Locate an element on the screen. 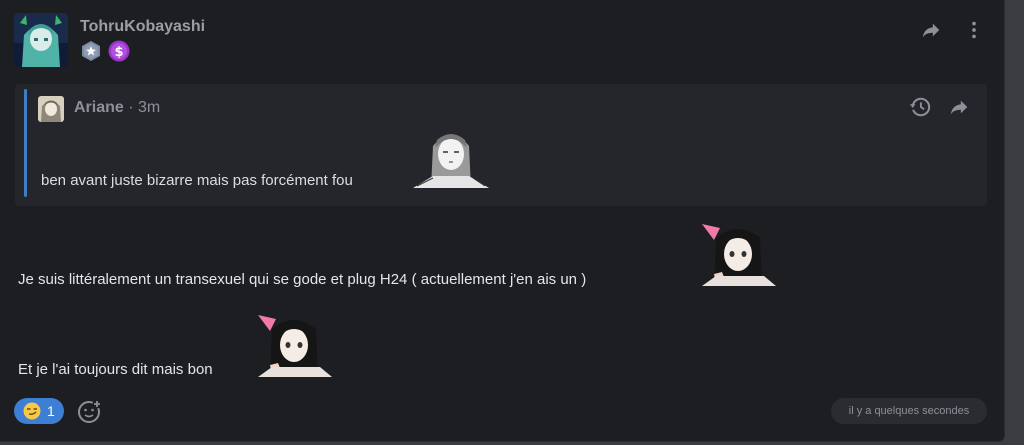  user-avatar is located at coordinates (41, 40).